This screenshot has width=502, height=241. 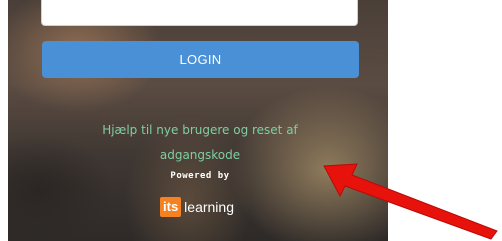 I want to click on logo-learning: learning, so click(x=209, y=207).